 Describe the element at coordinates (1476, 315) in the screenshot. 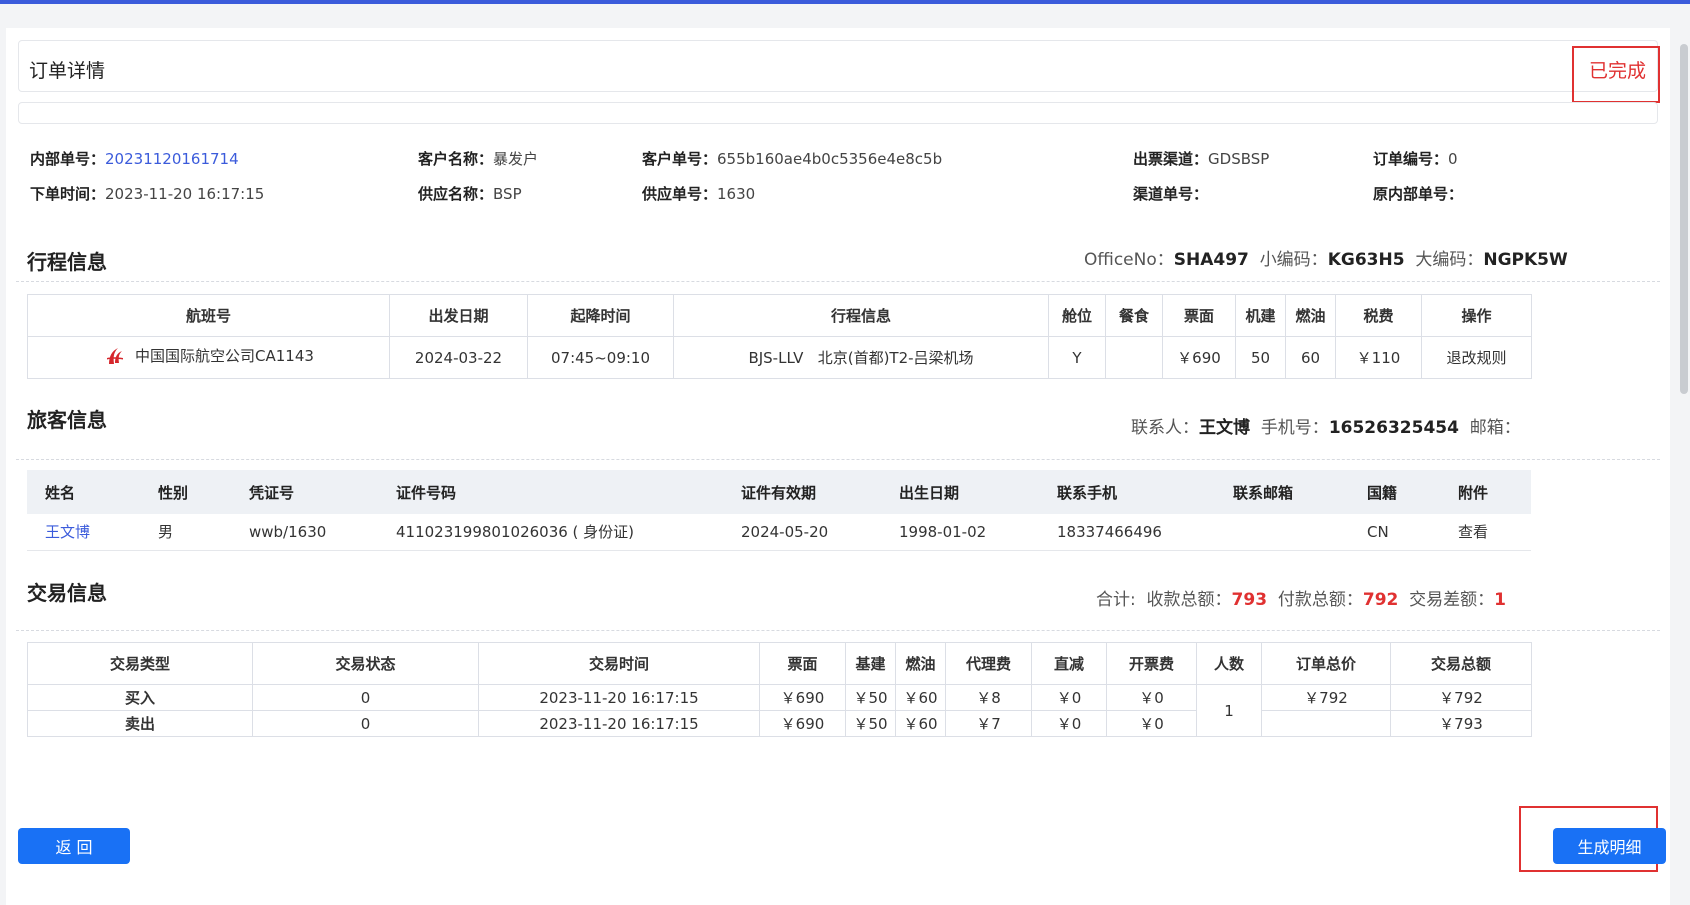

I see `col-action: 操作` at that location.